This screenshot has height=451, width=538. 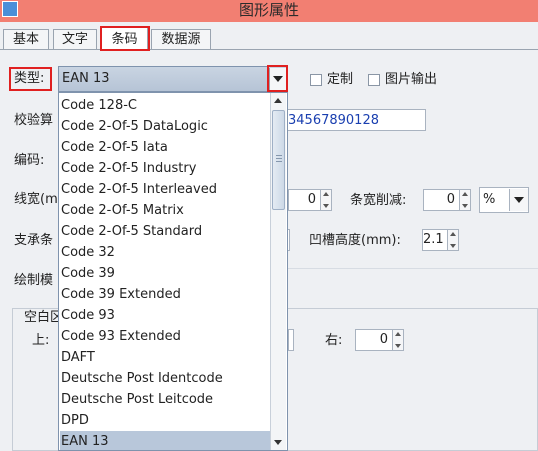 What do you see at coordinates (166, 168) in the screenshot?
I see `dropdown-item: Code 2-Of-5 Industry` at bounding box center [166, 168].